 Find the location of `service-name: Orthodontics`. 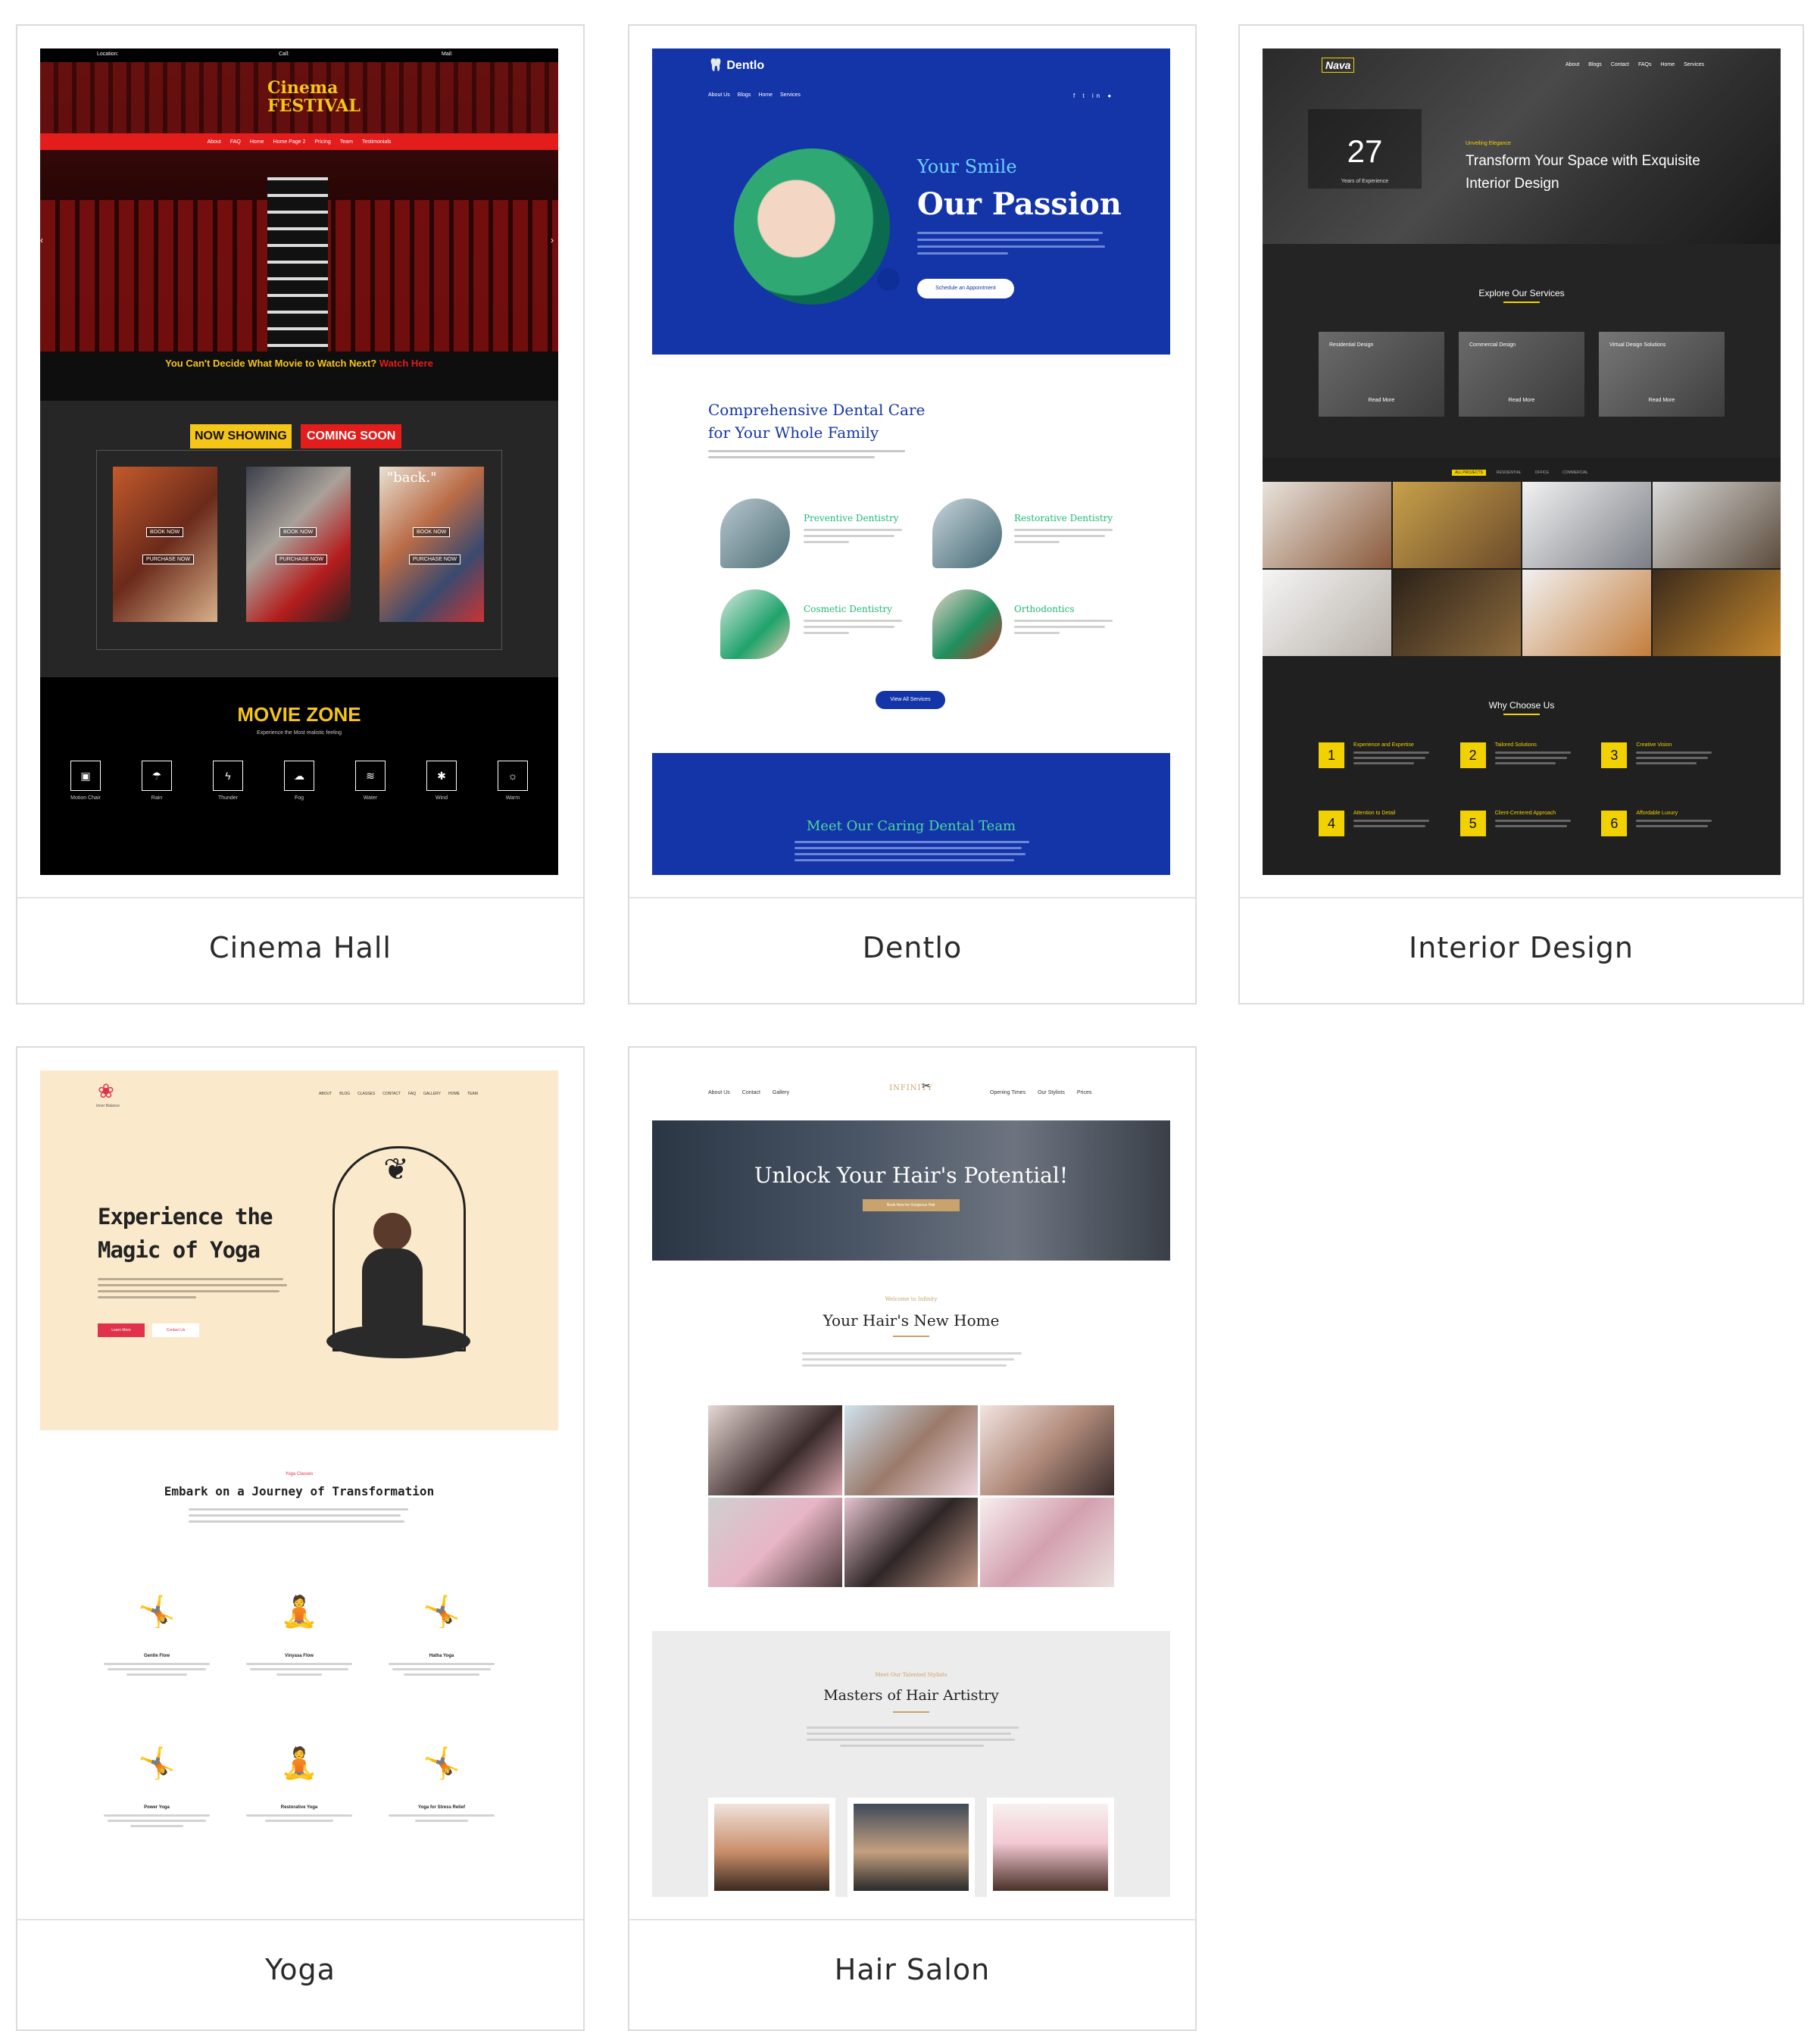

service-name: Orthodontics is located at coordinates (1044, 609).